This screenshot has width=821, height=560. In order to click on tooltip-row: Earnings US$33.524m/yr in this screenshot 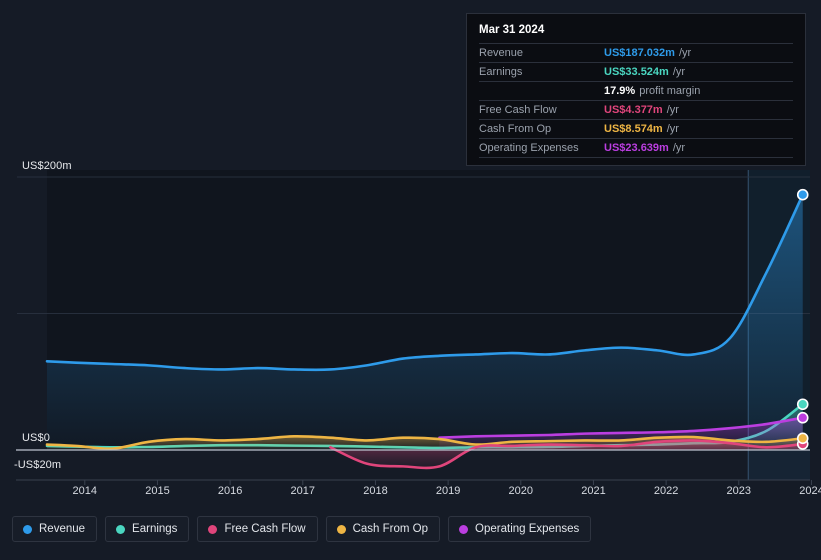, I will do `click(636, 71)`.